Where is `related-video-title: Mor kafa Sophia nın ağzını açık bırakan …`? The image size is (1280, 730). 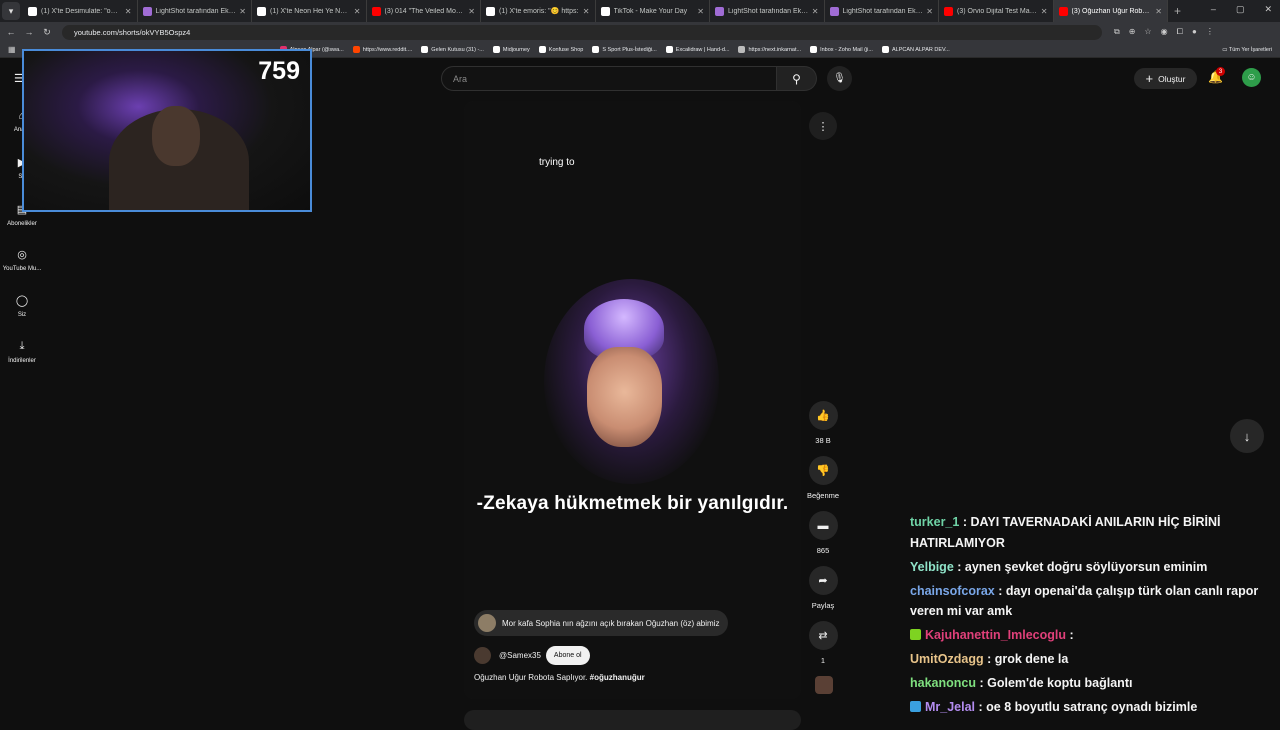
related-video-title: Mor kafa Sophia nın ağzını açık bırakan … is located at coordinates (611, 623).